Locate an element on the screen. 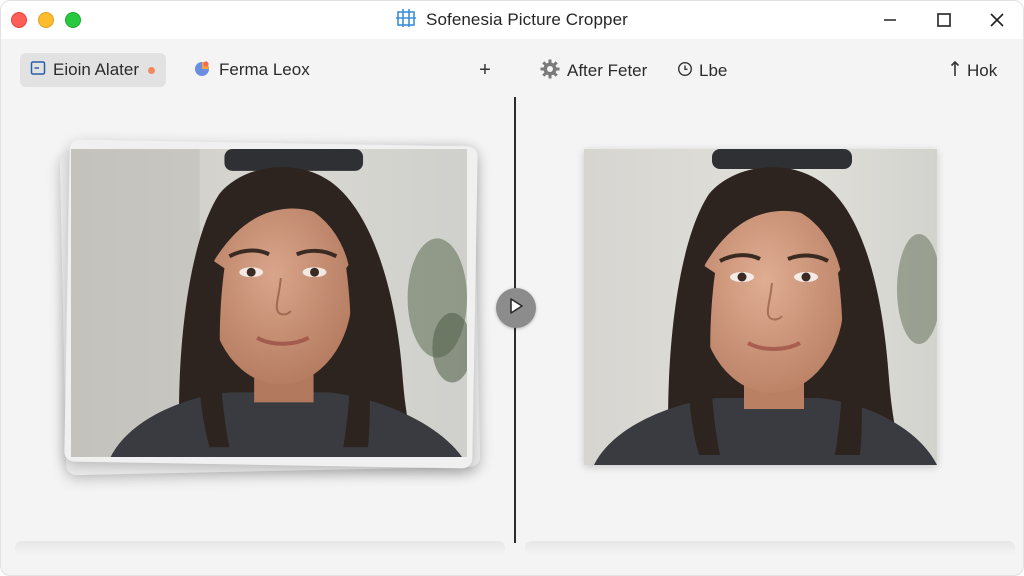 The height and width of the screenshot is (576, 1024). zoom-window-button is located at coordinates (73, 20).